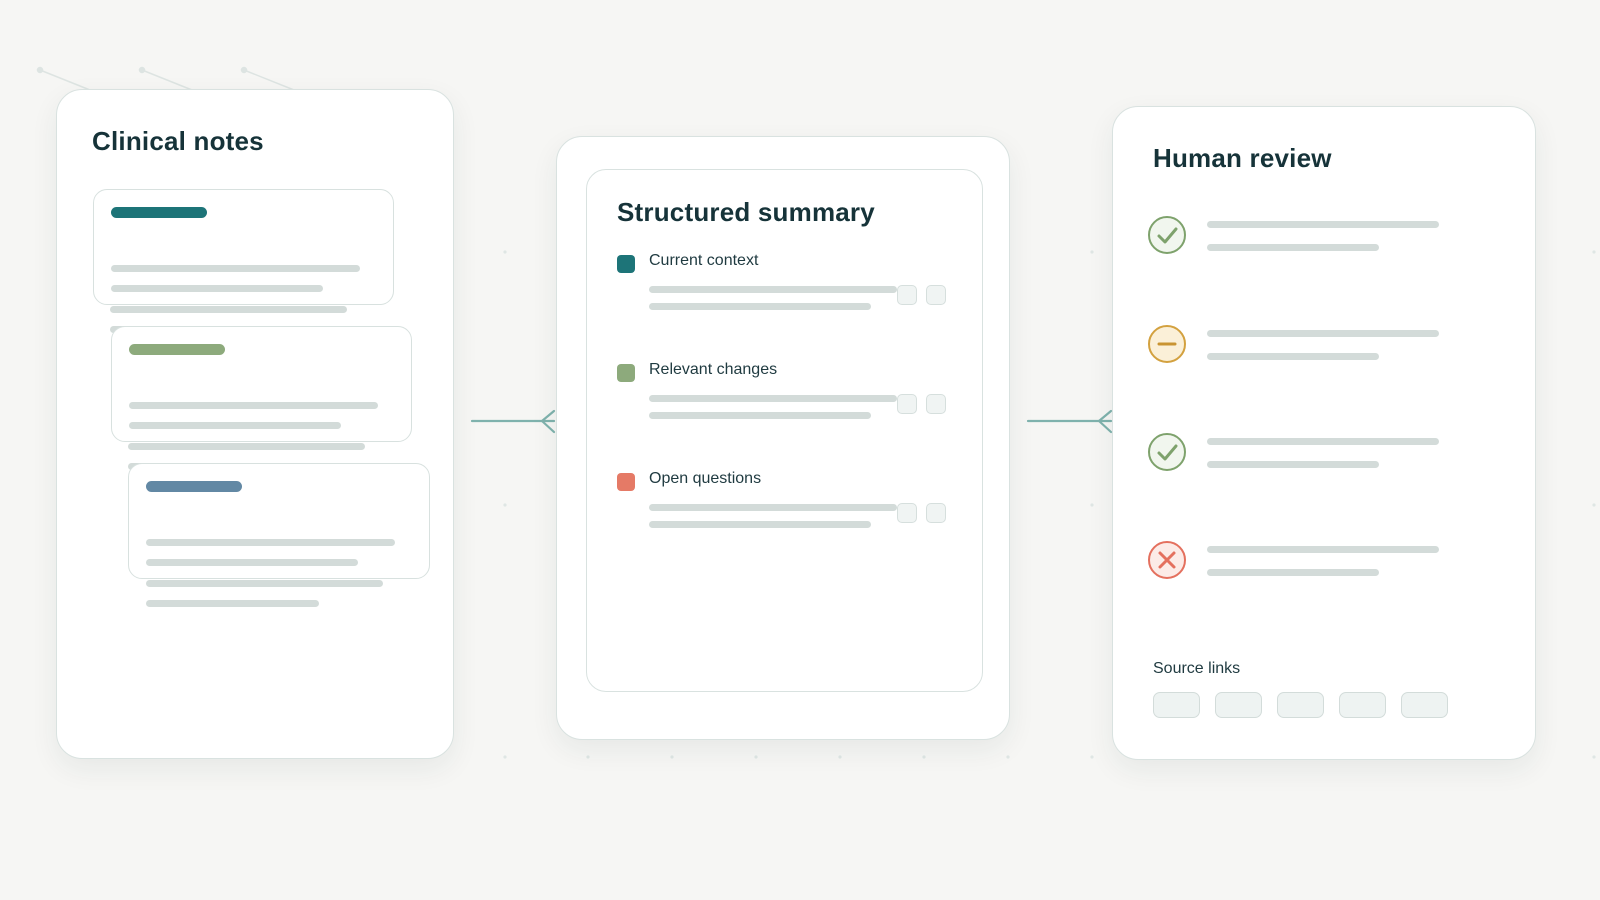  Describe the element at coordinates (1242, 158) in the screenshot. I see `human-review-title: Human review` at that location.